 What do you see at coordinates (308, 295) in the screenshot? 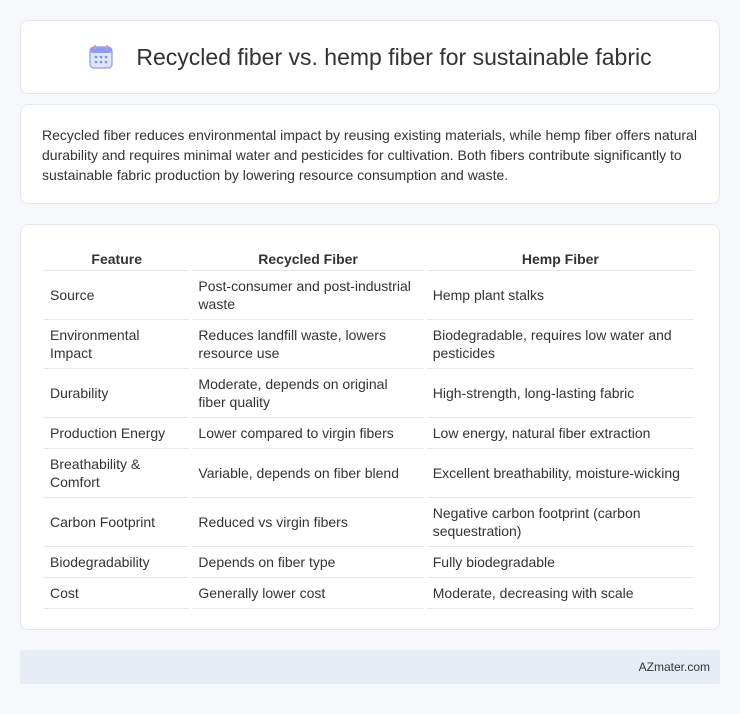
I see `recycled-cell: Post-consumer and post-industrial waste` at bounding box center [308, 295].